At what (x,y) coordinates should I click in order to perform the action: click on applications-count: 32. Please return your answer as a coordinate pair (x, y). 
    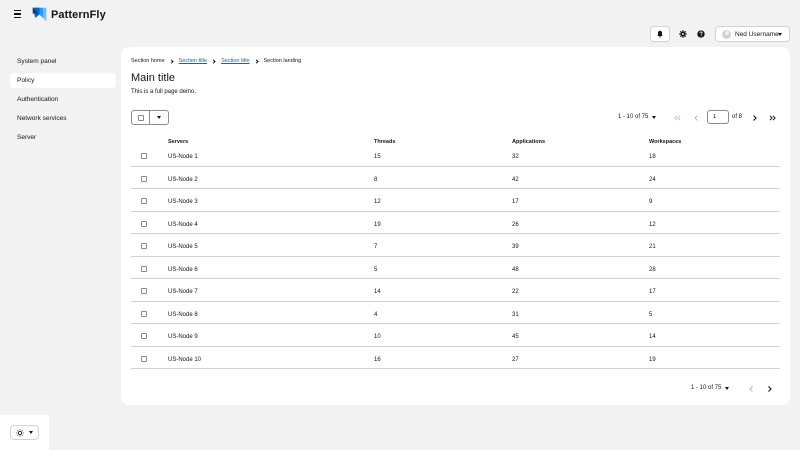
    Looking at the image, I should click on (515, 157).